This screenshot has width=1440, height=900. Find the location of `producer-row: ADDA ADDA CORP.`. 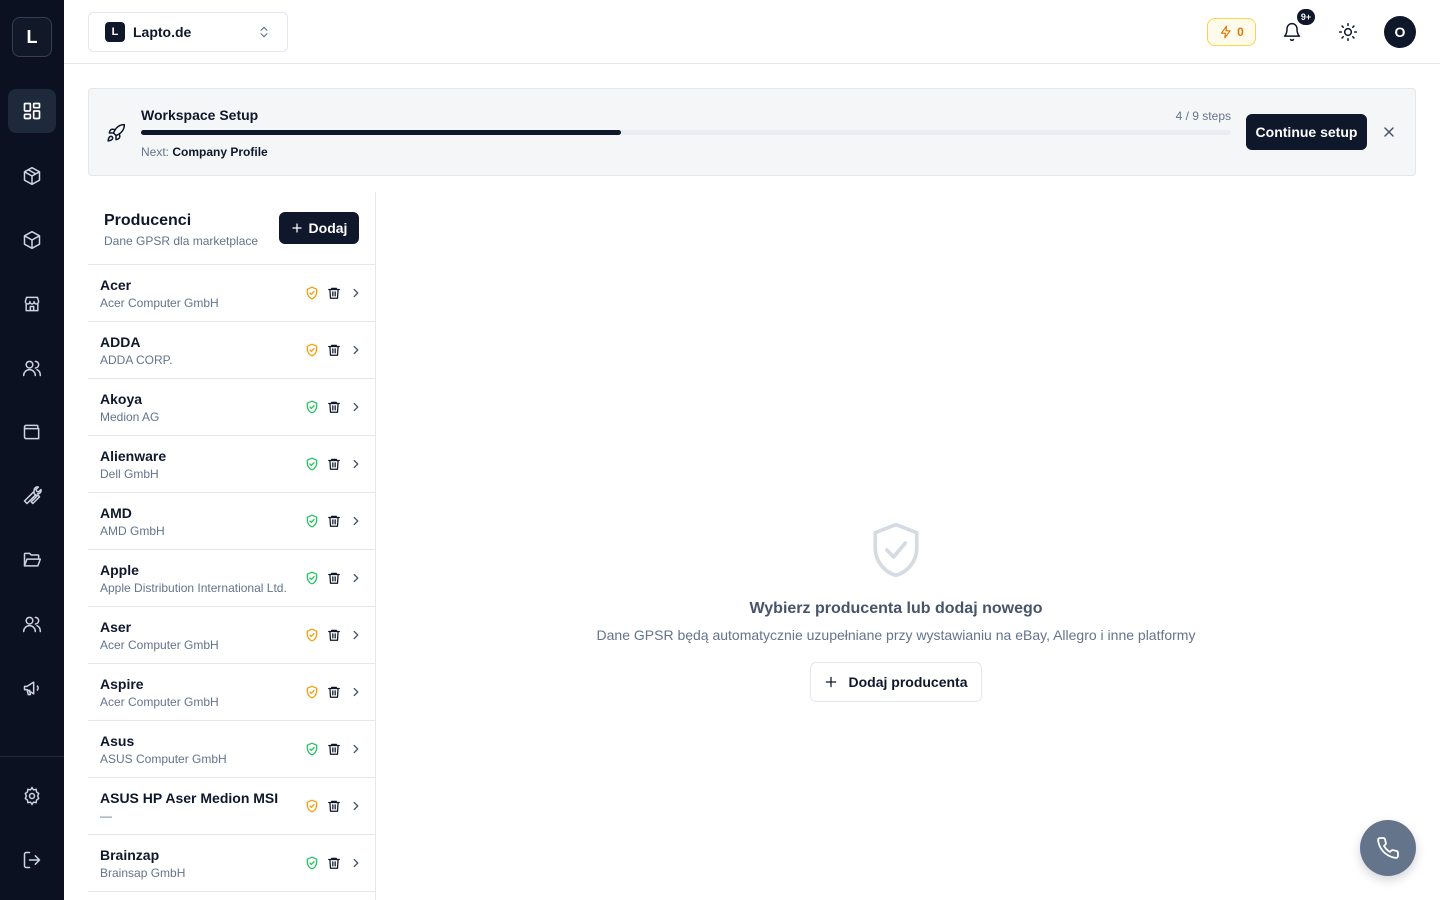

producer-row: ADDA ADDA CORP. is located at coordinates (231, 350).